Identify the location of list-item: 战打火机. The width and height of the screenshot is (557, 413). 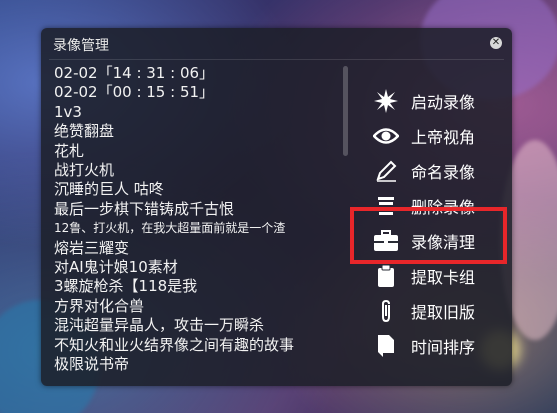
(199, 170).